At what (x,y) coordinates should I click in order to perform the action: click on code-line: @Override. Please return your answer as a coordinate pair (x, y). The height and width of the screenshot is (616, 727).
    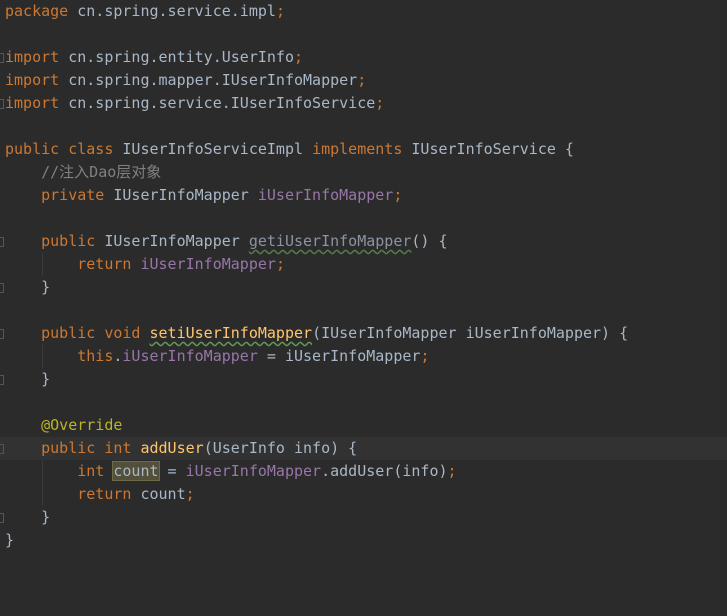
    Looking at the image, I should click on (363, 425).